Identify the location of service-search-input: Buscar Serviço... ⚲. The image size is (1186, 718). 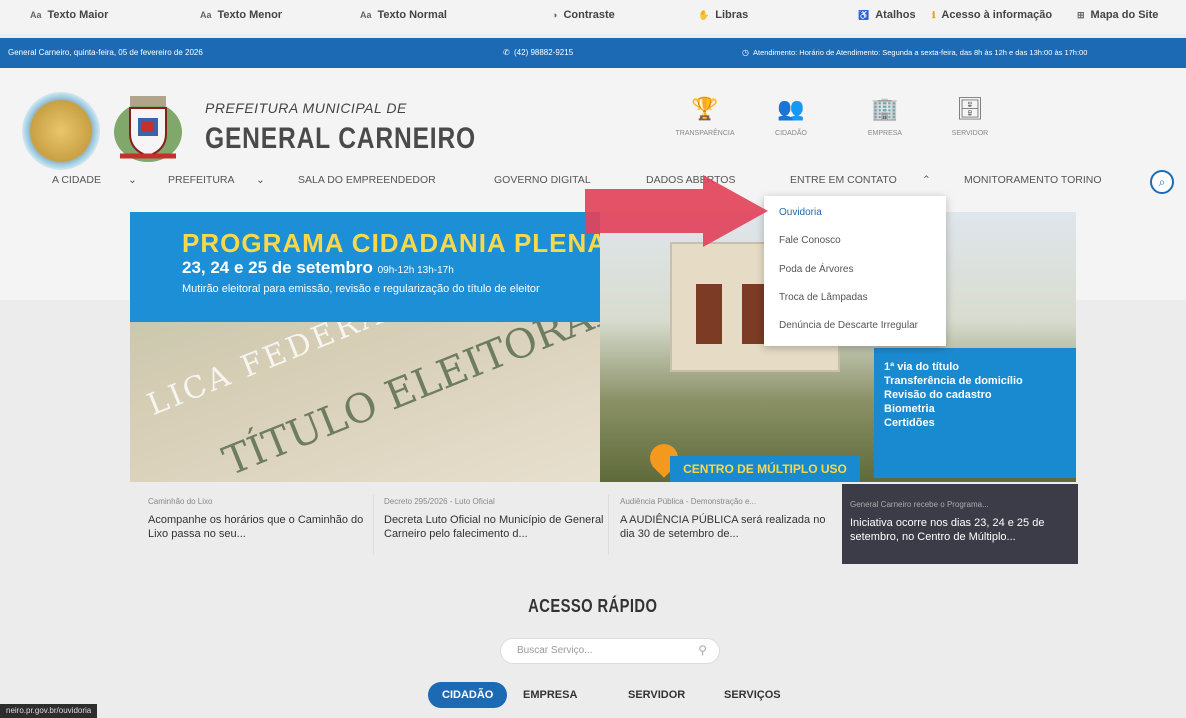
(610, 651).